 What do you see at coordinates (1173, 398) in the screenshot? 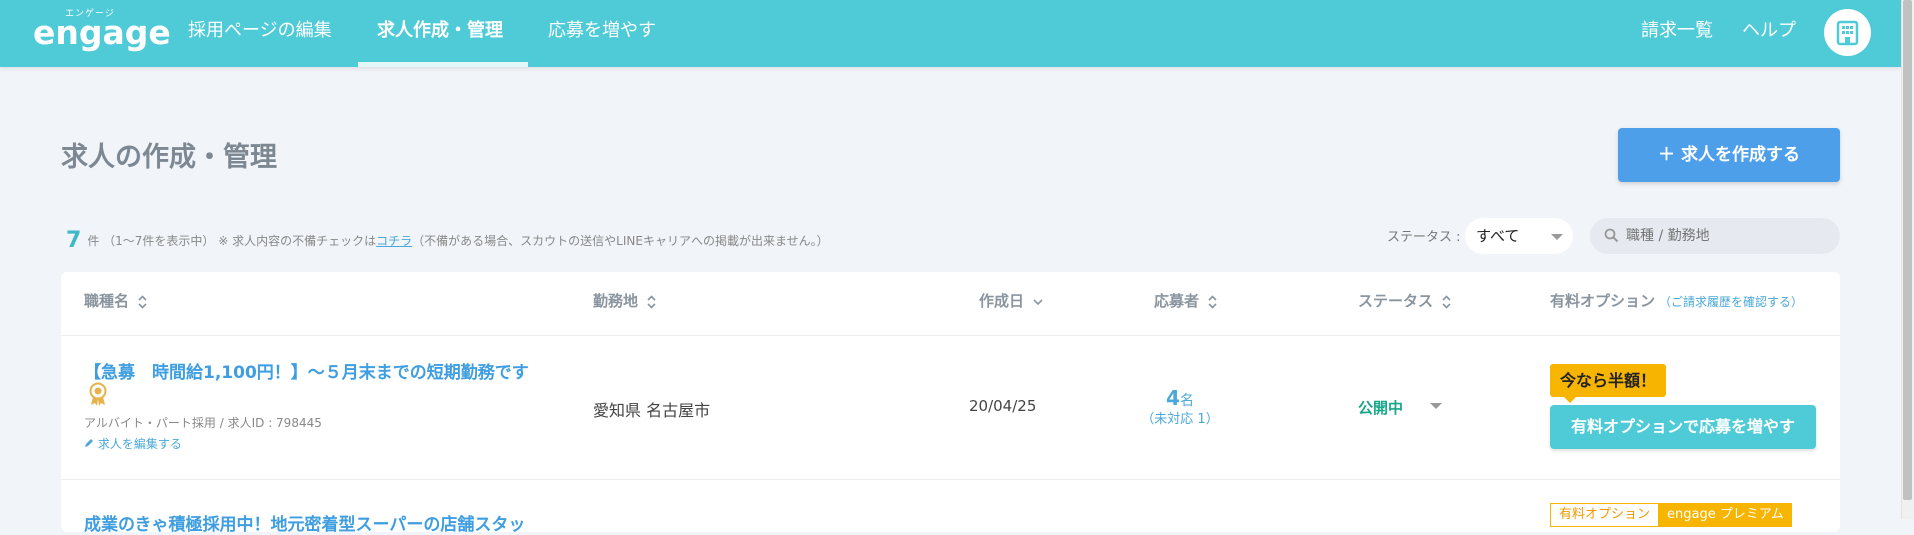
I see `applicants-count: 4` at bounding box center [1173, 398].